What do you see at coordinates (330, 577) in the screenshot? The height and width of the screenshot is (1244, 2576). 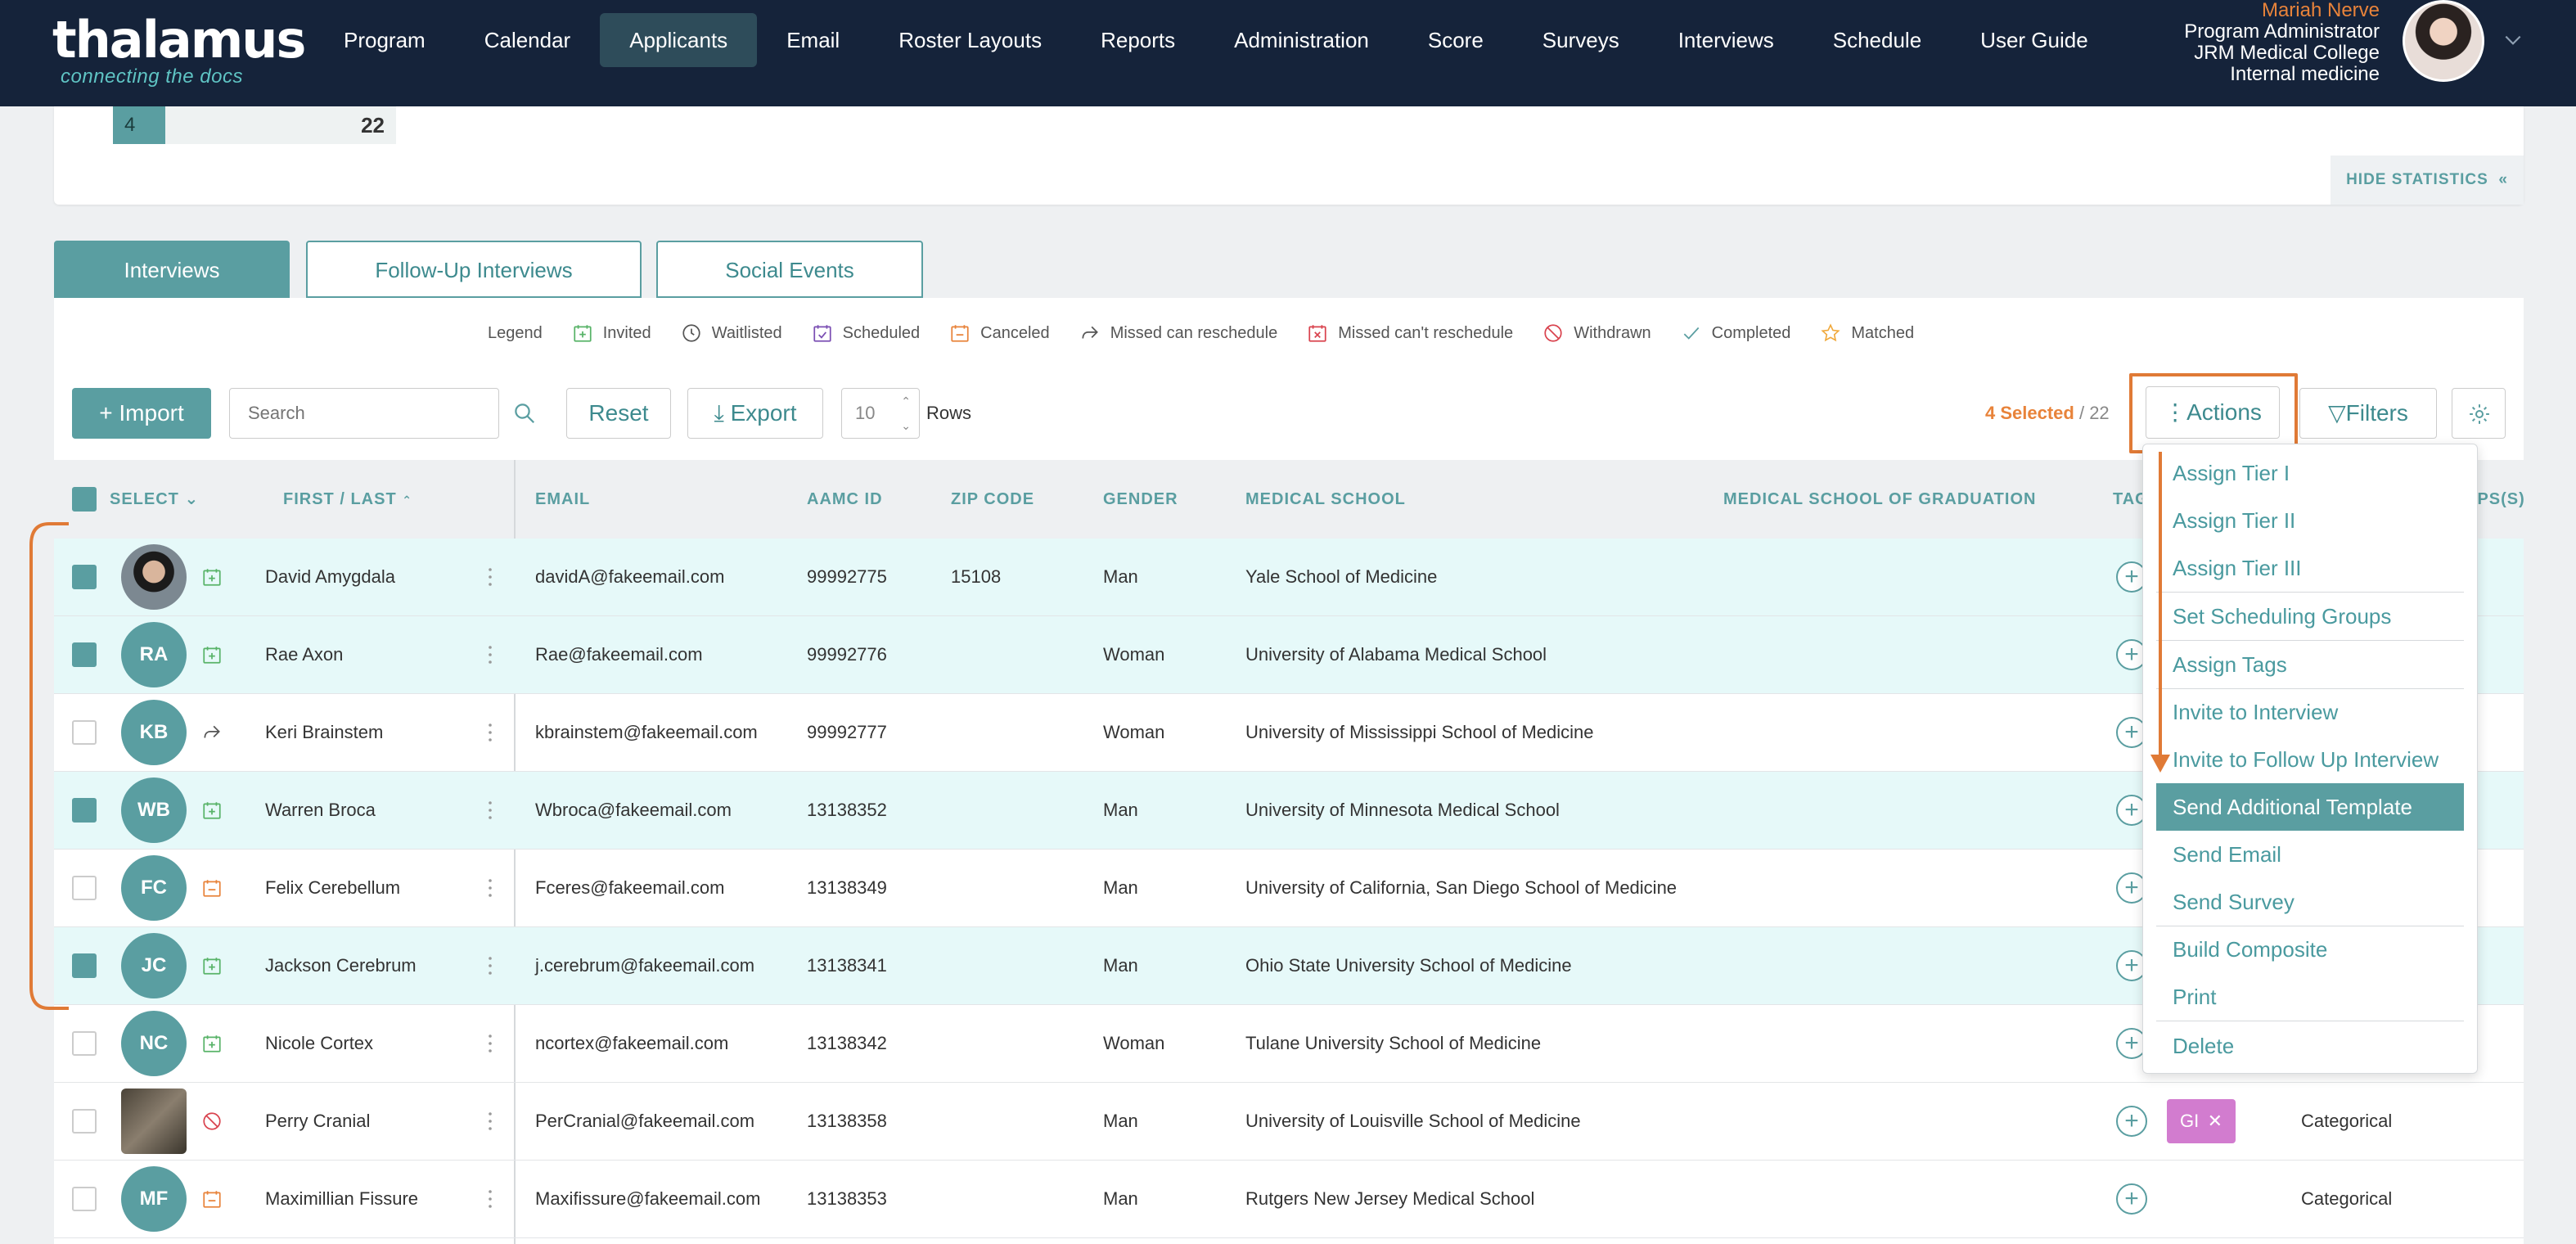 I see `applicant-name: David Amygdala` at bounding box center [330, 577].